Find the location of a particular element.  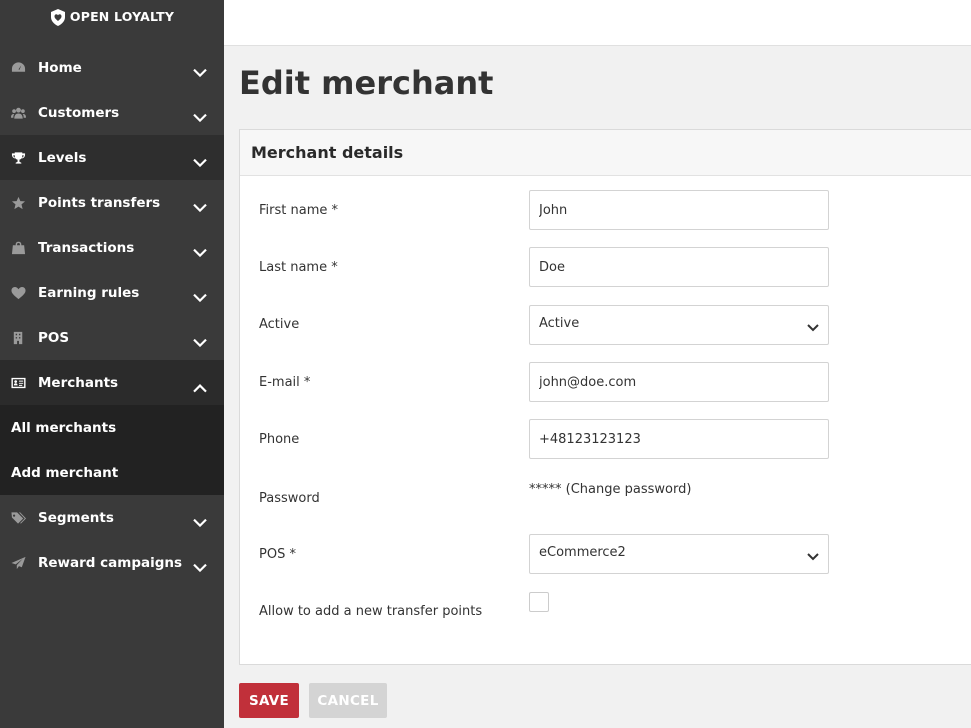

sidebar-subitem-all-merchants: All merchants is located at coordinates (112, 427).